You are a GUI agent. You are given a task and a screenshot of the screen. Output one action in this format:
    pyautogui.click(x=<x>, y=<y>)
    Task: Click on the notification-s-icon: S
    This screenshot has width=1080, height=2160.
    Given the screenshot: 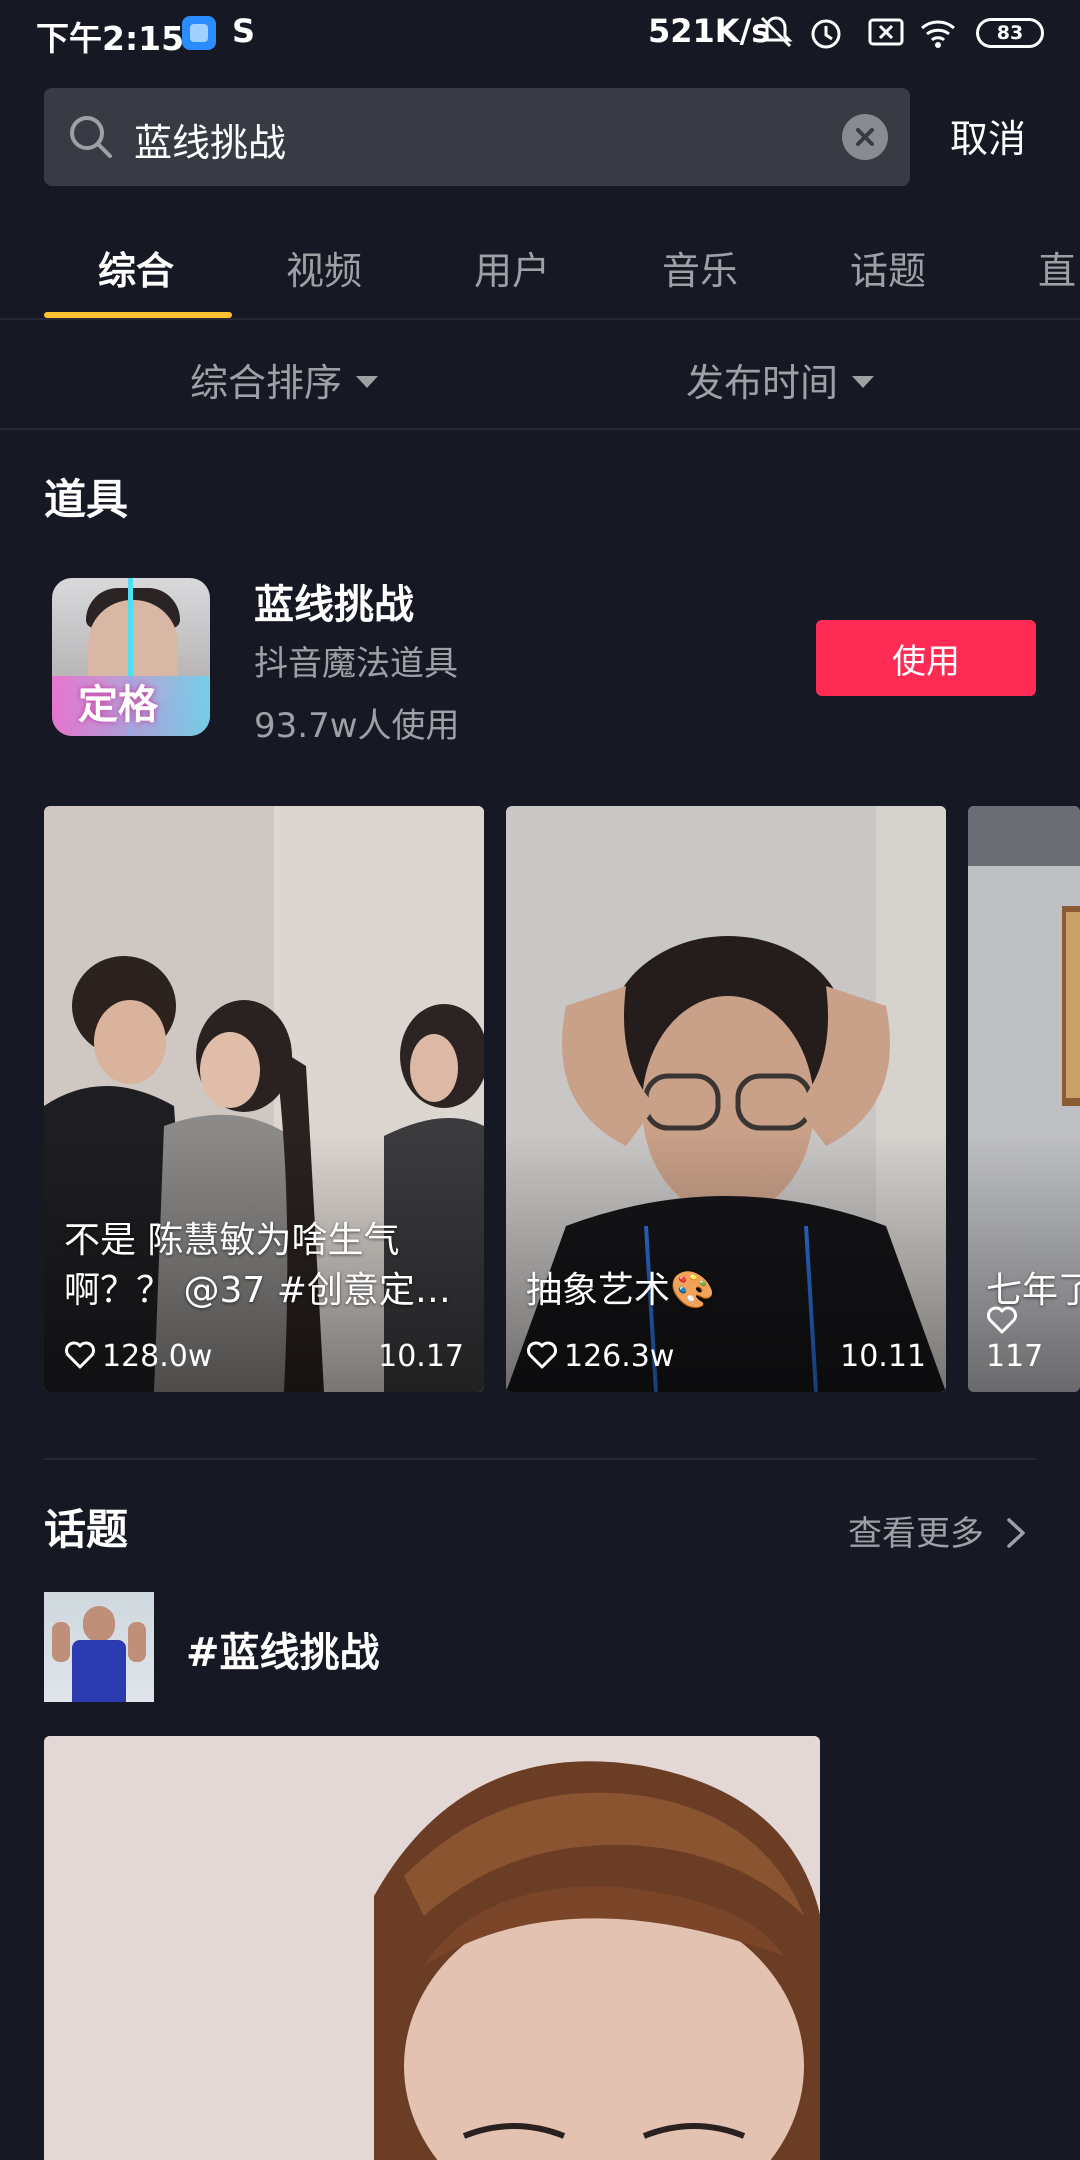 What is the action you would take?
    pyautogui.click(x=244, y=31)
    